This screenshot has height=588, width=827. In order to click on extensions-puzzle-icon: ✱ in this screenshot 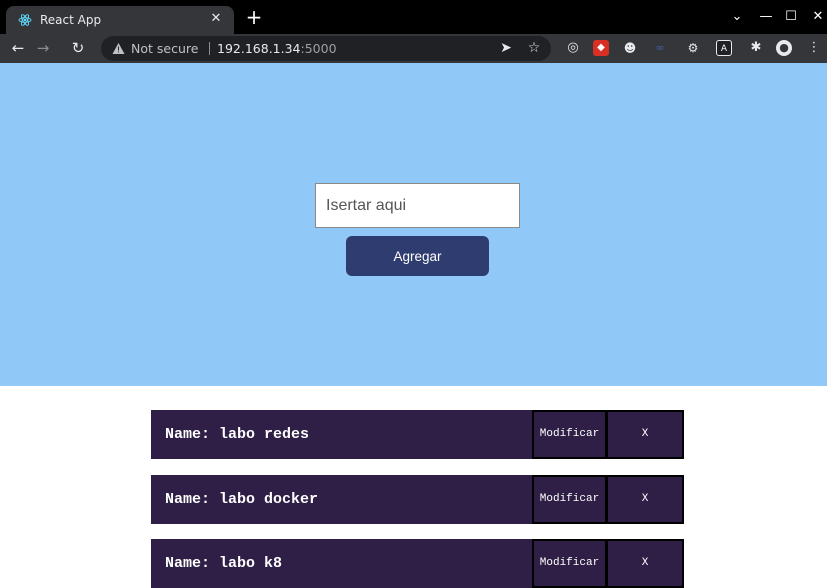, I will do `click(756, 48)`.